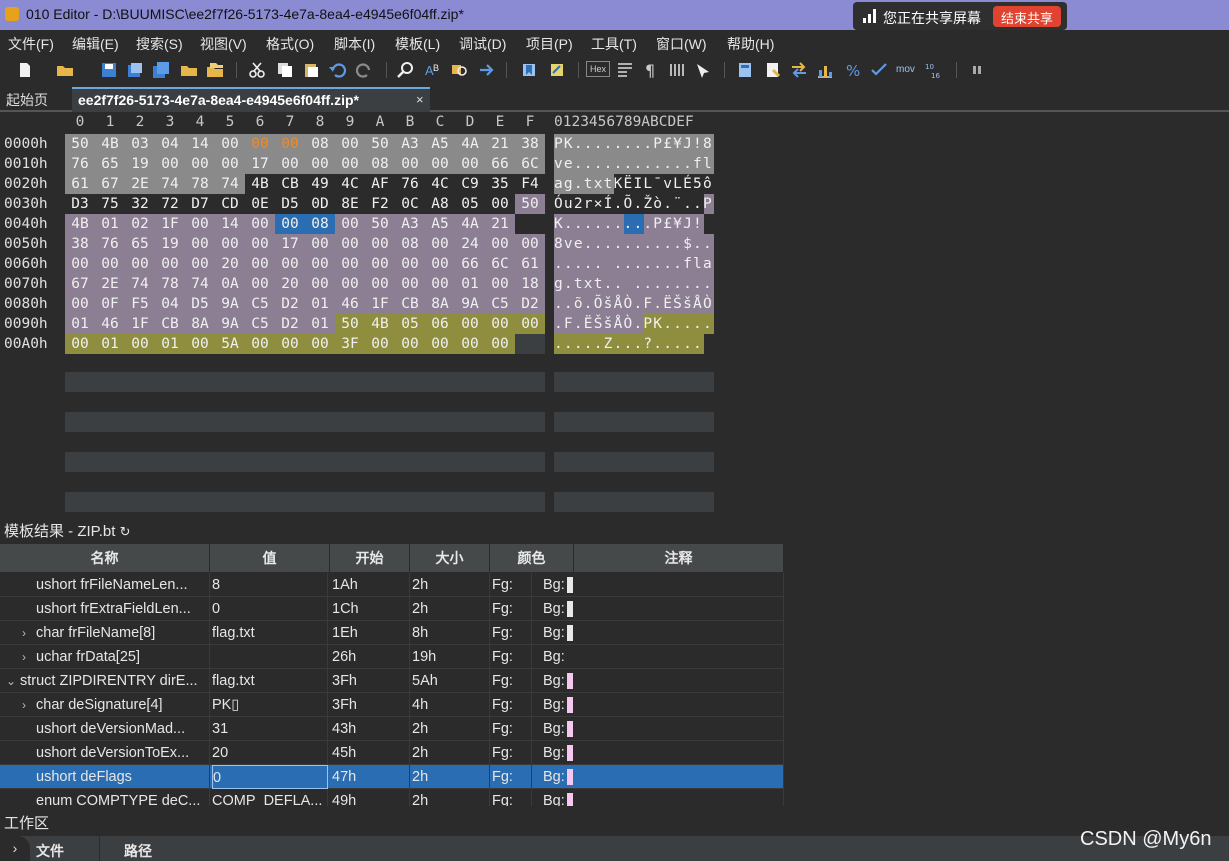 This screenshot has width=1229, height=861. I want to click on hex-byte: 78, so click(200, 184).